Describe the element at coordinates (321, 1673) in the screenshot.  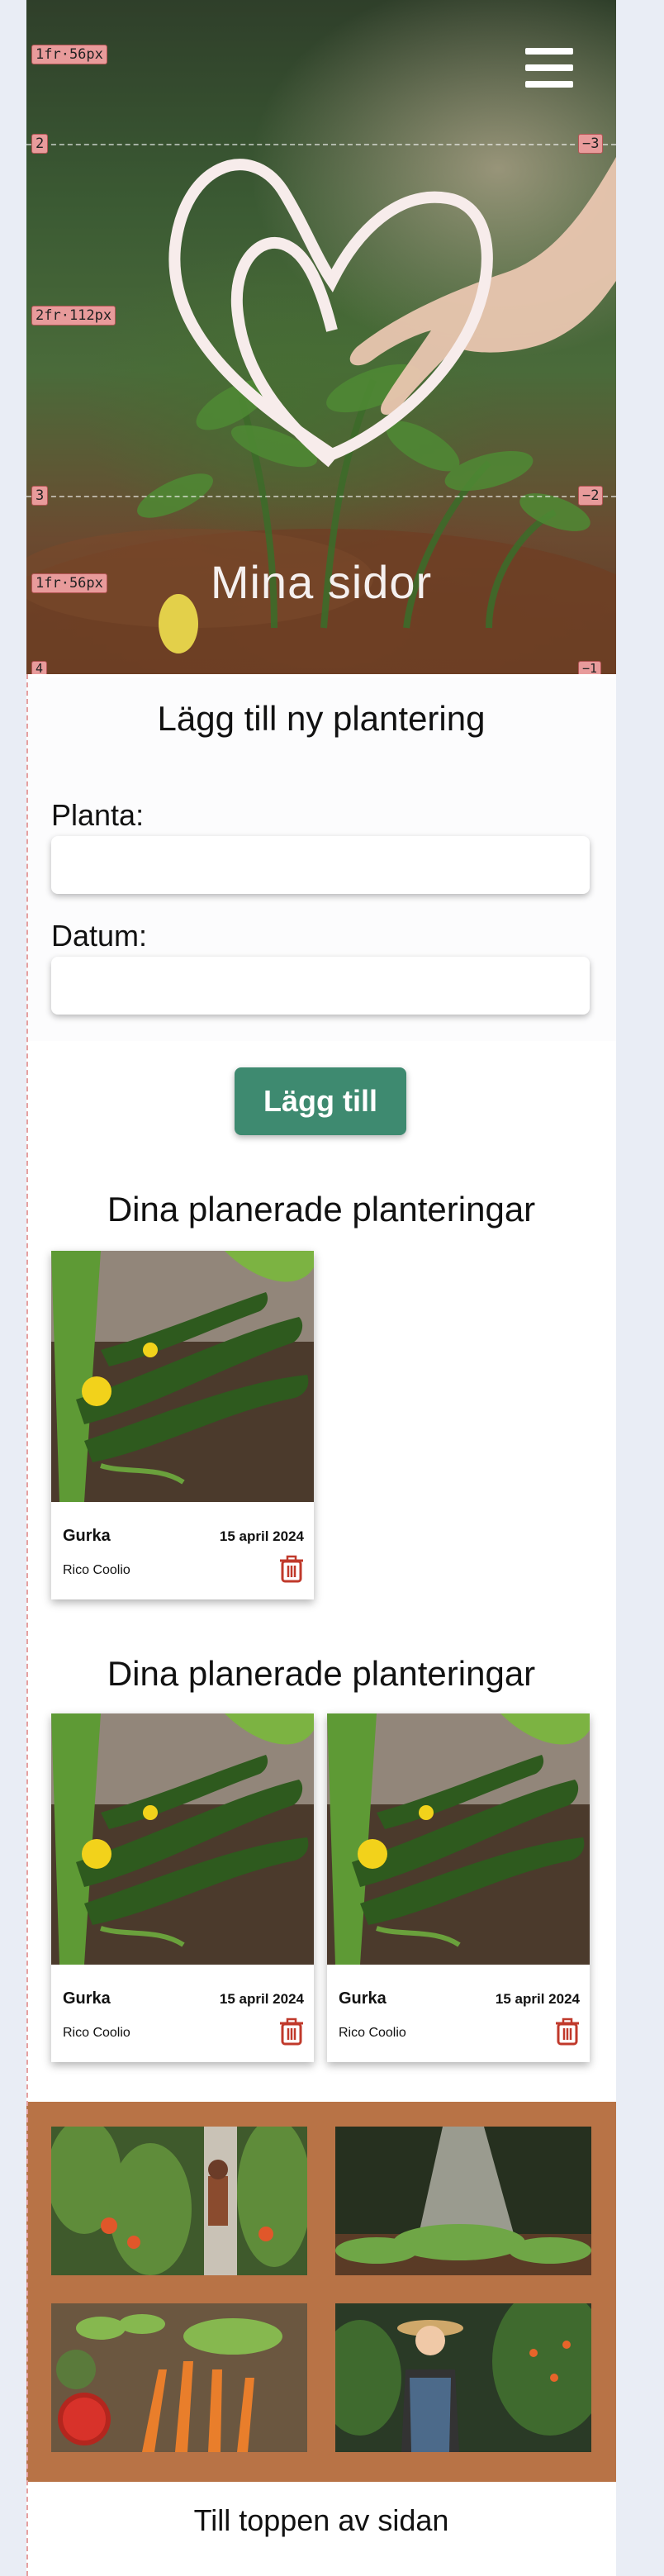
I see `planned-plantings-title-2: Dina planerade planteringar` at that location.